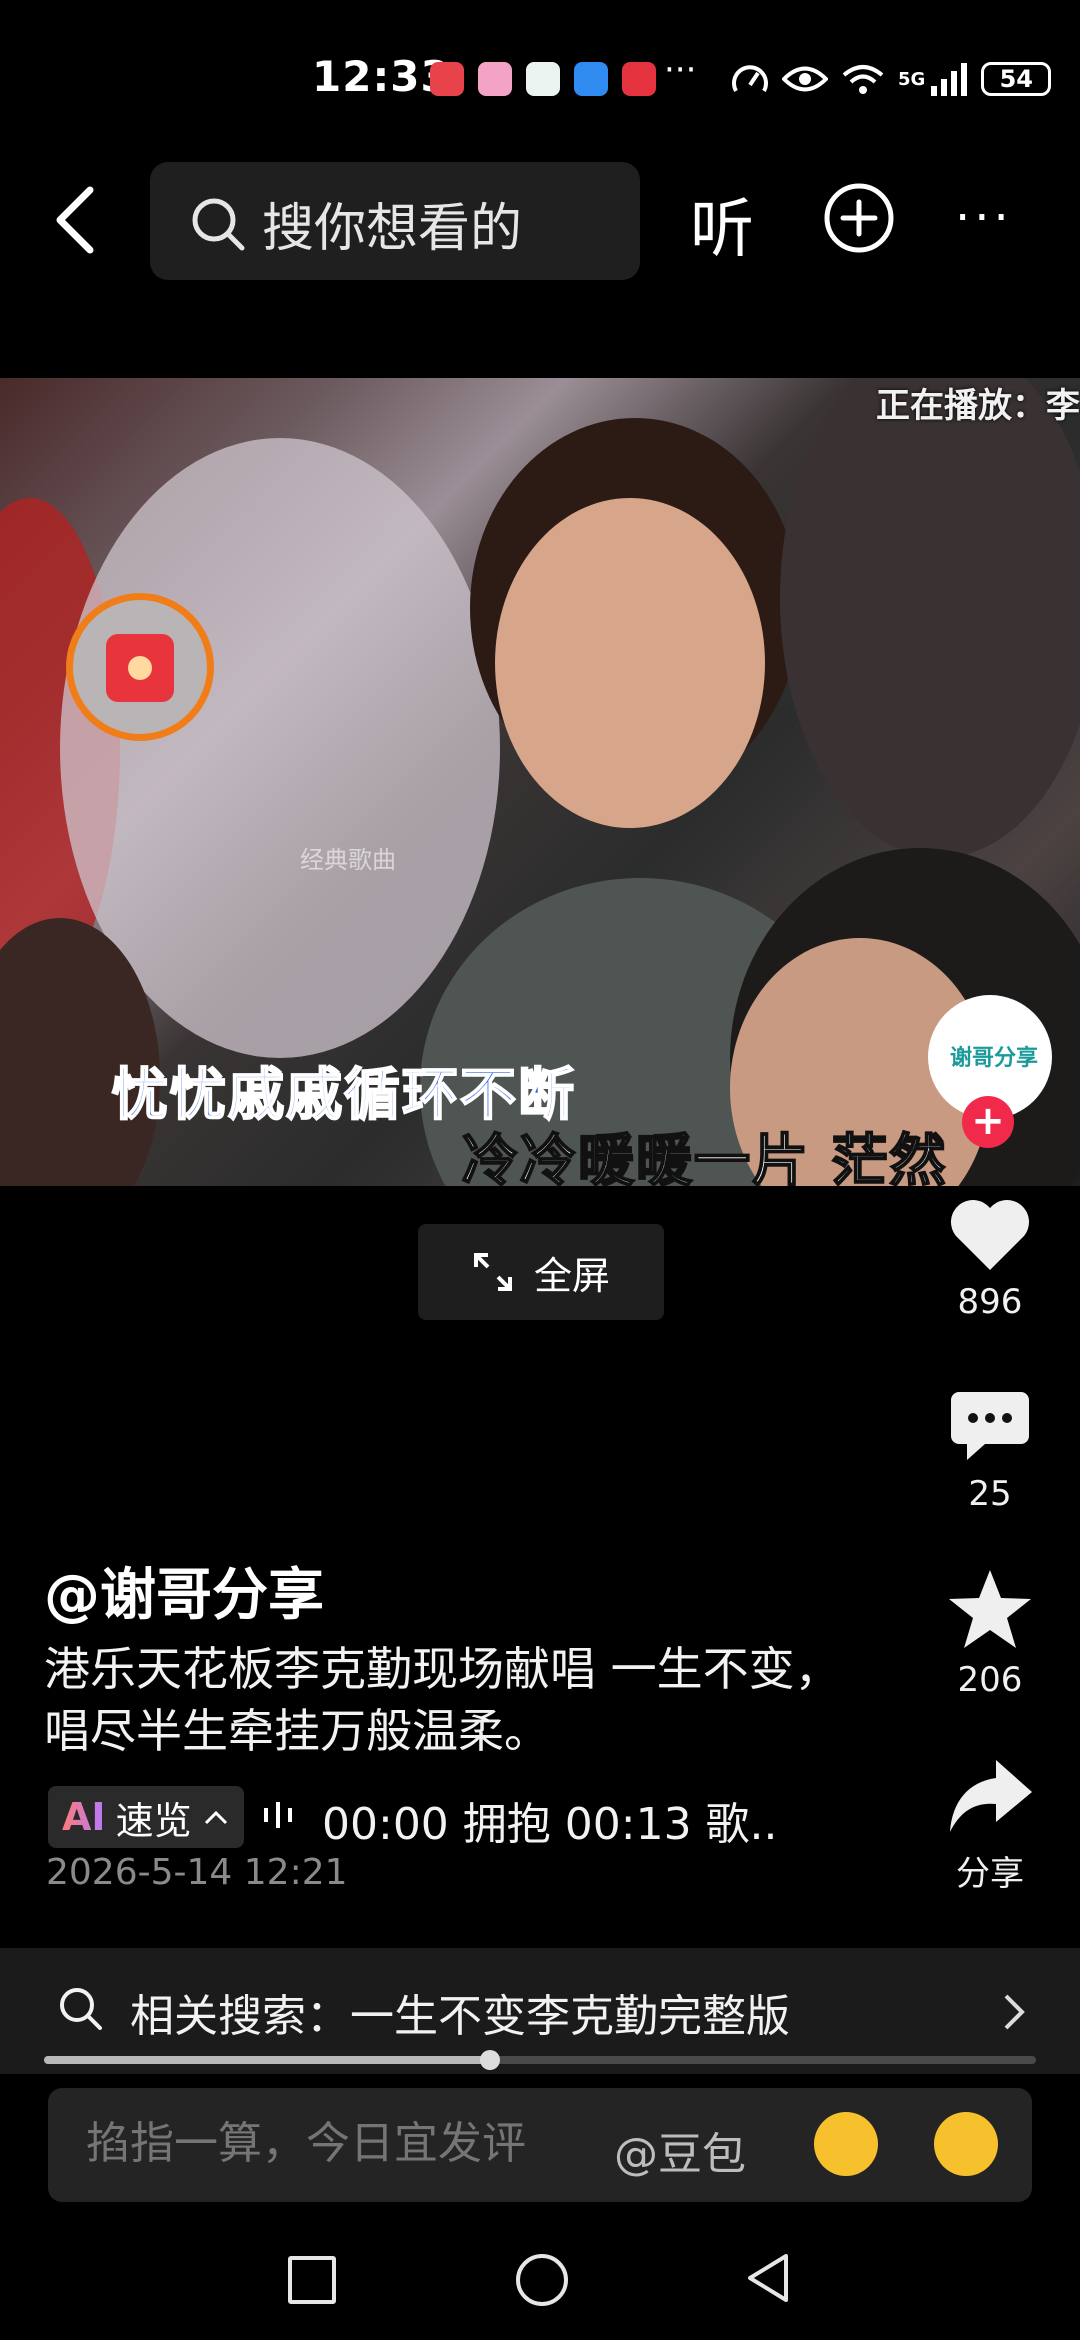 The height and width of the screenshot is (2340, 1080). I want to click on red-packet-icon, so click(140, 668).